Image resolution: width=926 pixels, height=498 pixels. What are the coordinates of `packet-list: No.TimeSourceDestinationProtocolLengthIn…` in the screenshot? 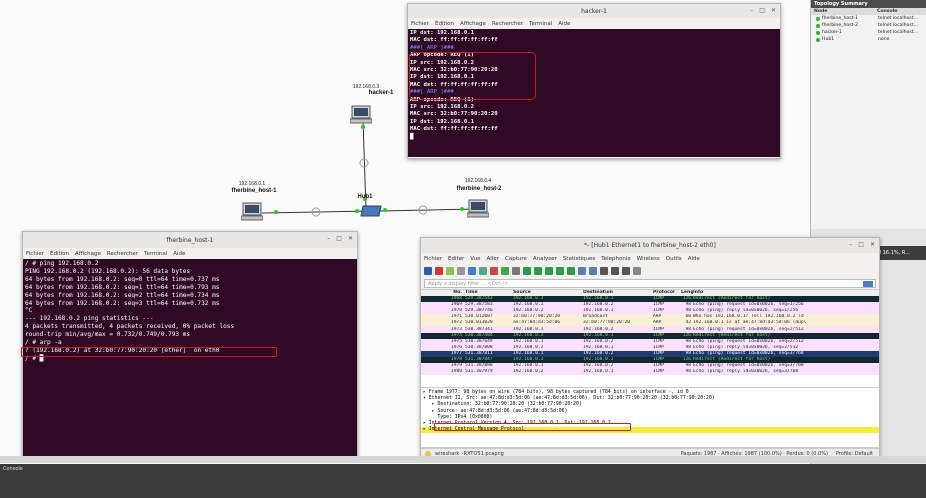 It's located at (650, 338).